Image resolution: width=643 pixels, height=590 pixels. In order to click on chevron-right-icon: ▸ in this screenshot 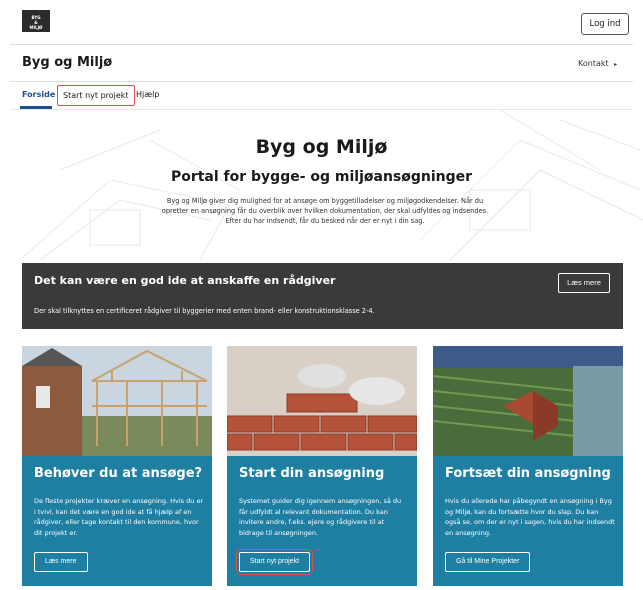, I will do `click(616, 64)`.